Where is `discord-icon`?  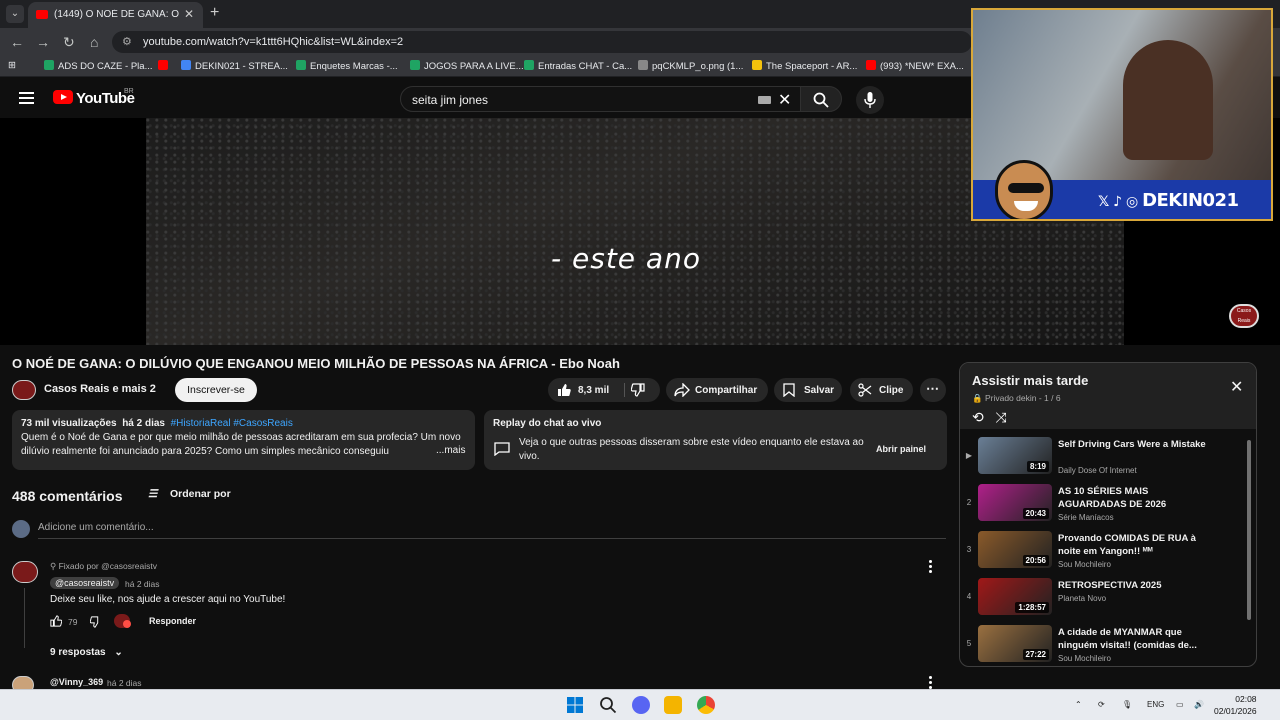
discord-icon is located at coordinates (641, 705).